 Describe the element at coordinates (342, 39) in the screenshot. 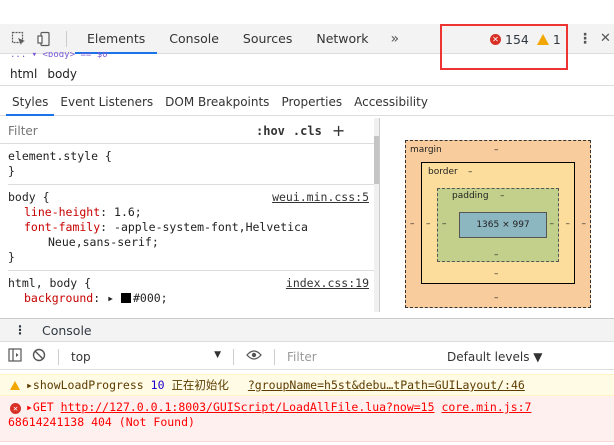

I see `tab-network: Network` at that location.